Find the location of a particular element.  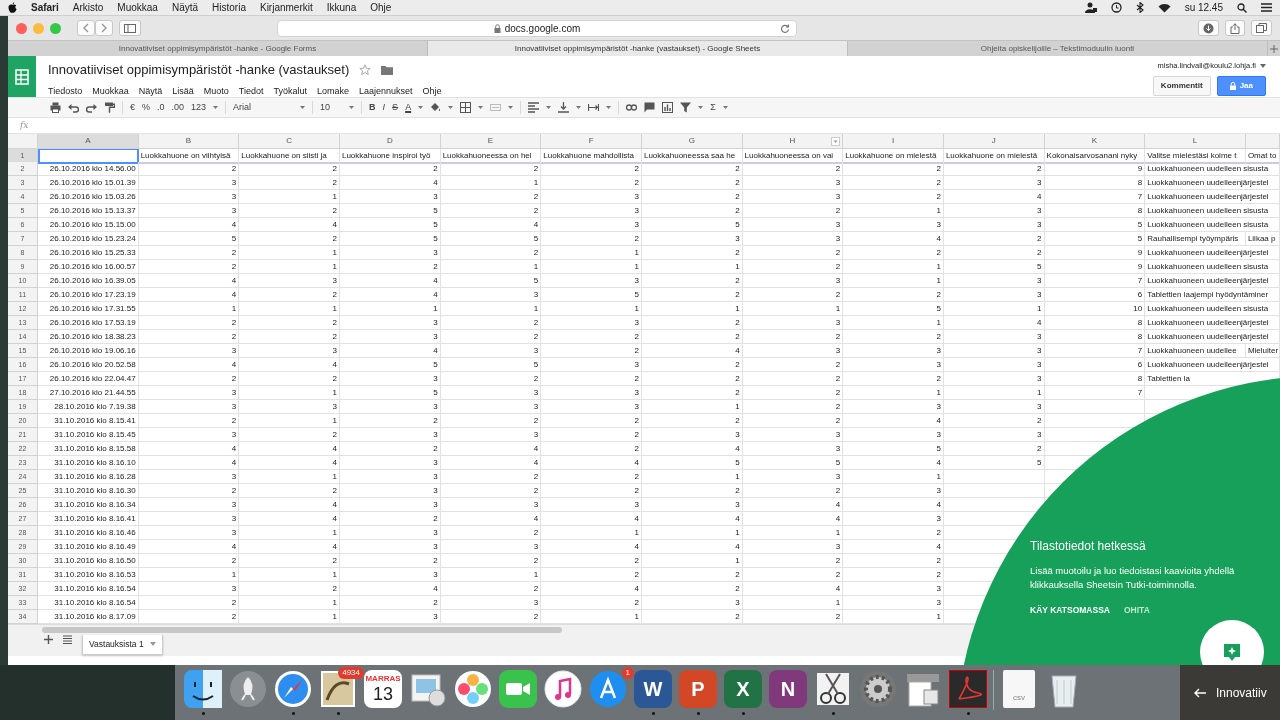

header-cell: Luokkahuoneessa saa he is located at coordinates (692, 156).